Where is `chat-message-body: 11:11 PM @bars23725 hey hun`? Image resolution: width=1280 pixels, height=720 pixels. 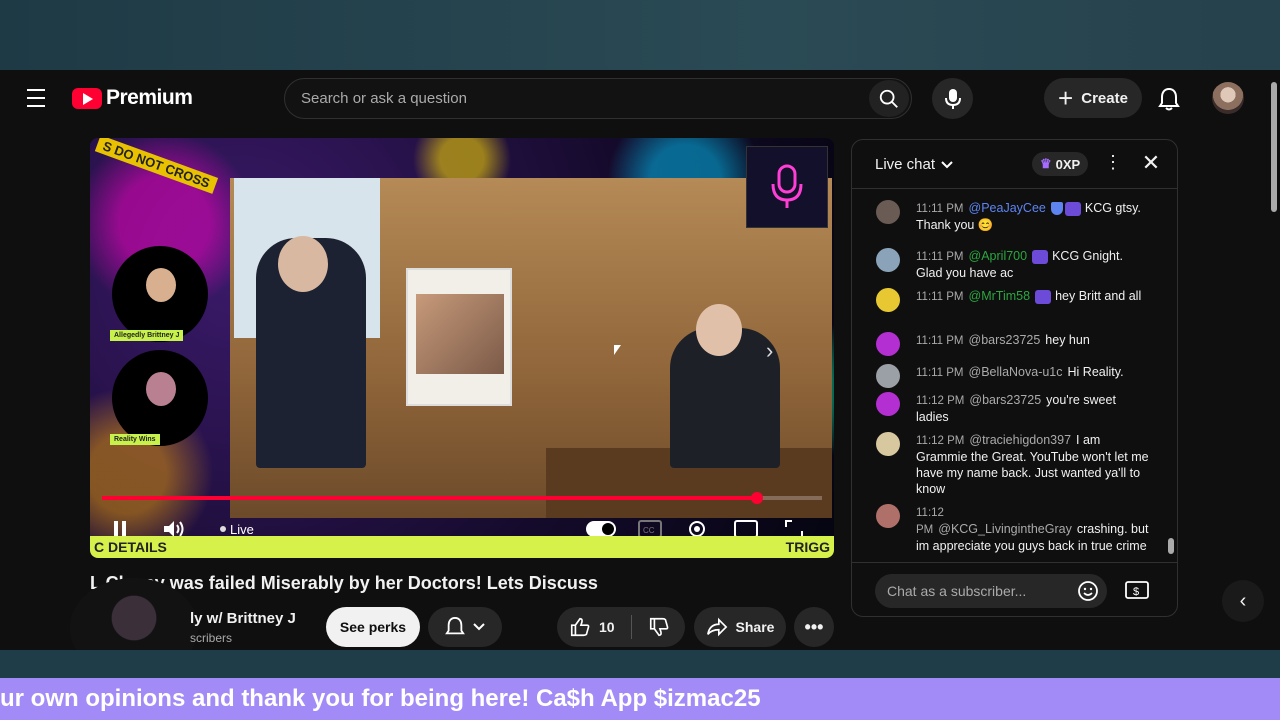
chat-message-body: 11:11 PM @bars23725 hey hun is located at coordinates (1034, 340).